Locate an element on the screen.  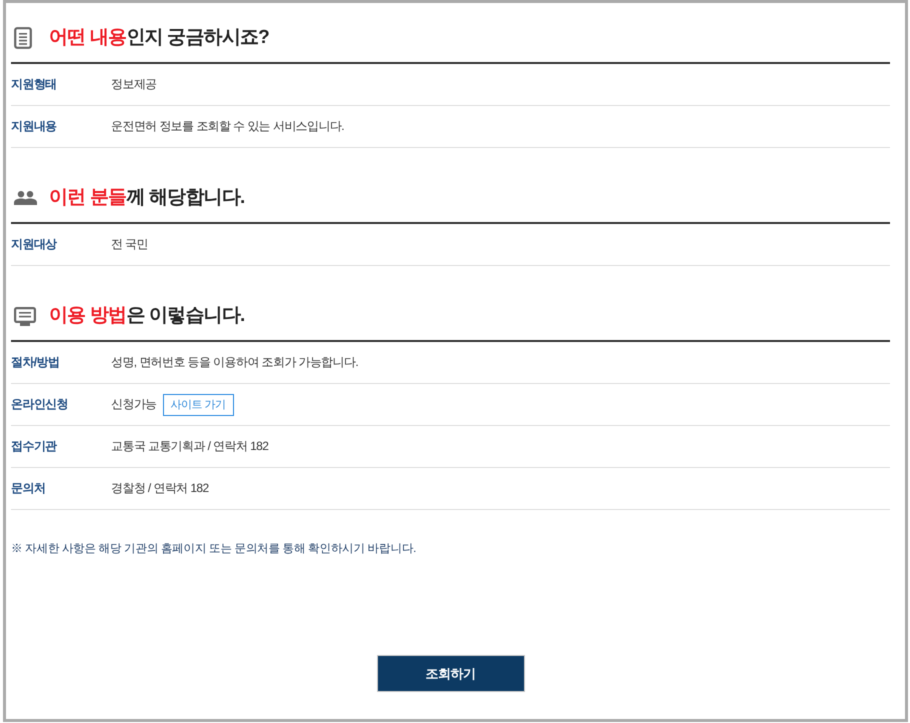
inquiry-button: 조회하기 is located at coordinates (450, 673).